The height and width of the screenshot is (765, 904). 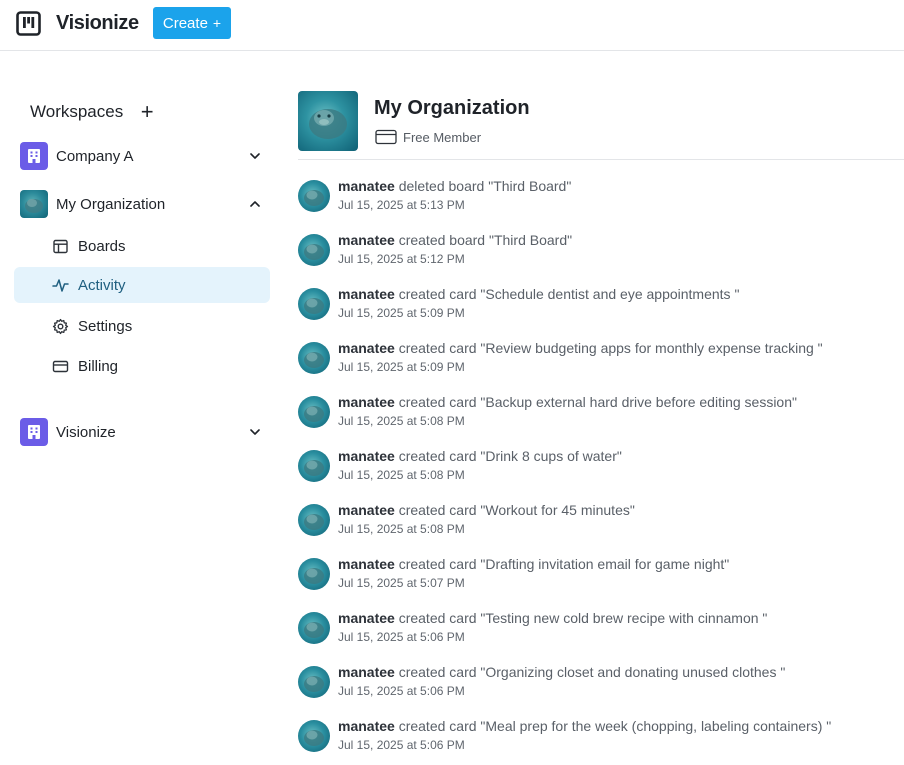 I want to click on activity-text: manatee deleted board "Third Board", so click(x=454, y=186).